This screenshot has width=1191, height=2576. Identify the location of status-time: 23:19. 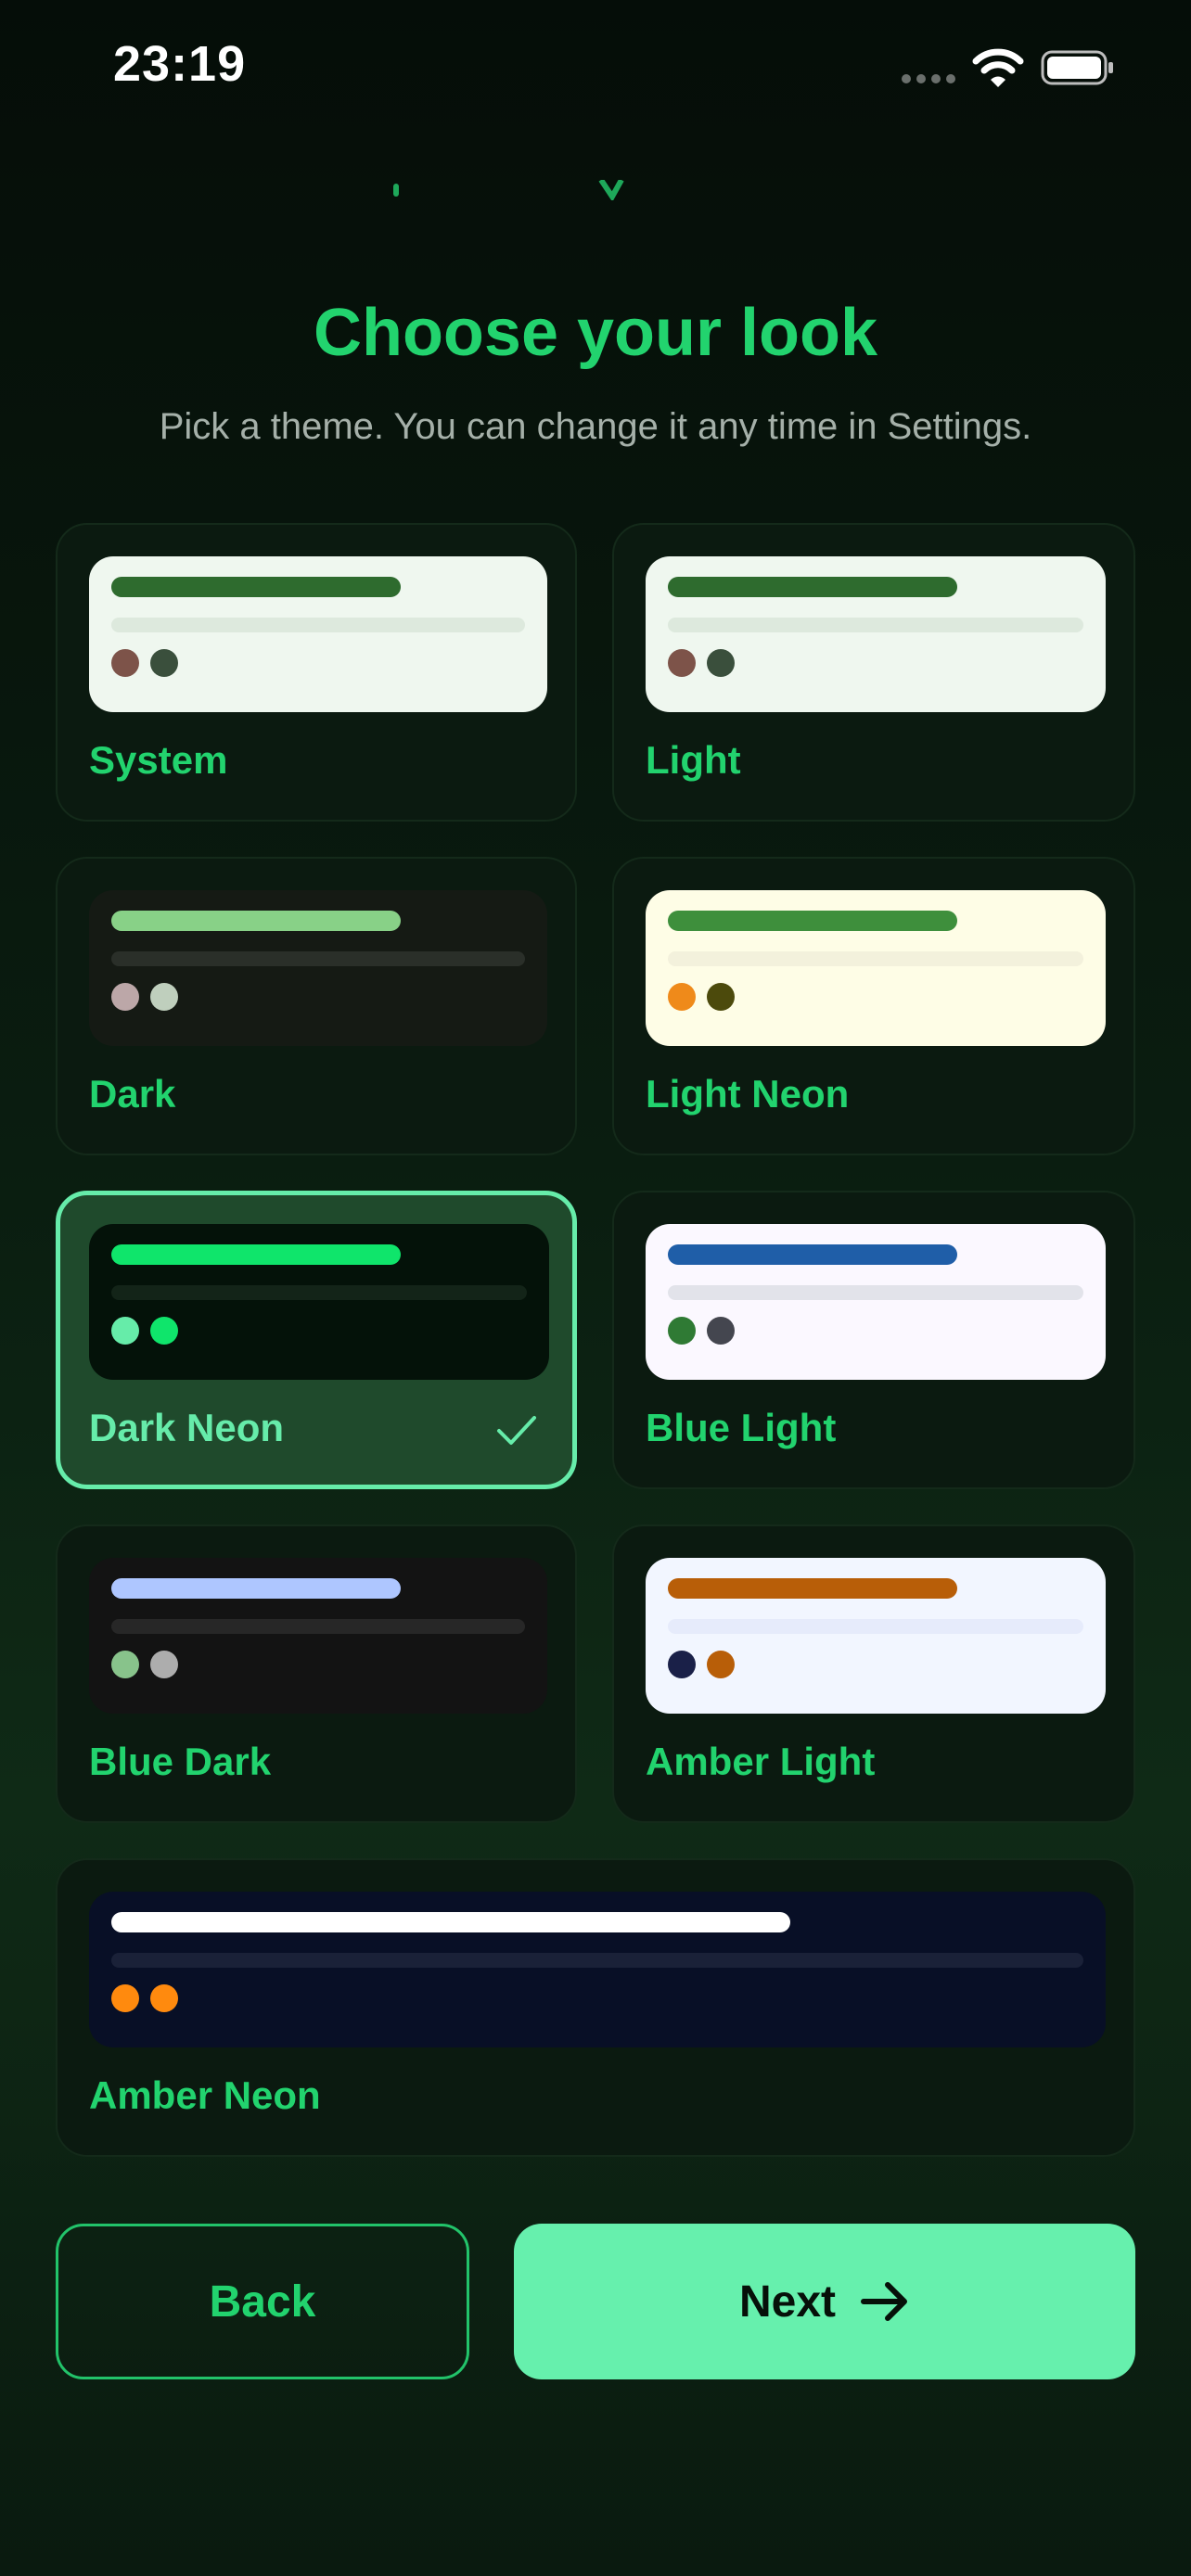
(180, 64).